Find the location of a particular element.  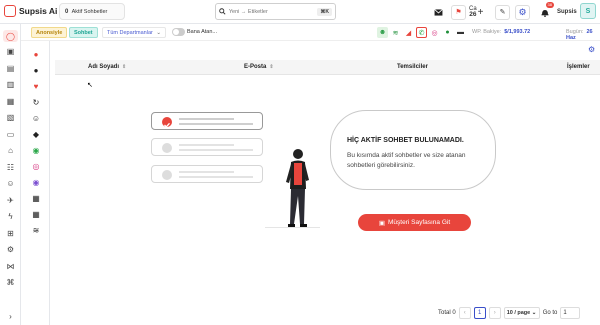

settings-gear-icon: ⚙ is located at coordinates (522, 12).